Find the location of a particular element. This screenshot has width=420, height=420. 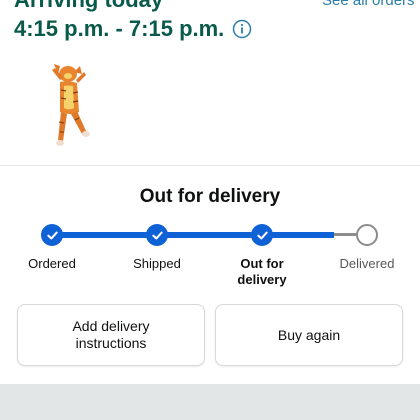

section-divider is located at coordinates (210, 165).